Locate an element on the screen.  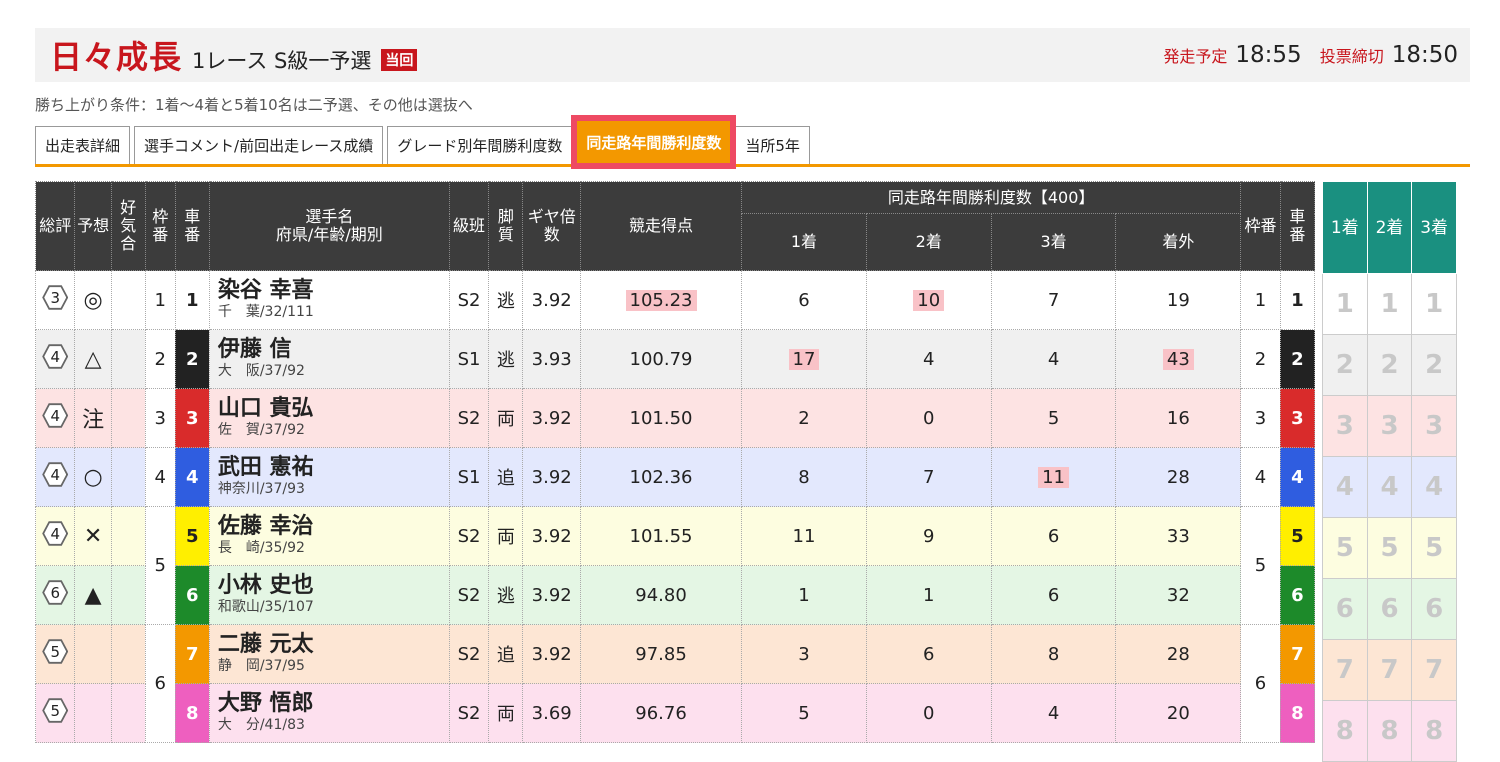
rider-profile: 佐 賀/37/92 is located at coordinates (261, 430).